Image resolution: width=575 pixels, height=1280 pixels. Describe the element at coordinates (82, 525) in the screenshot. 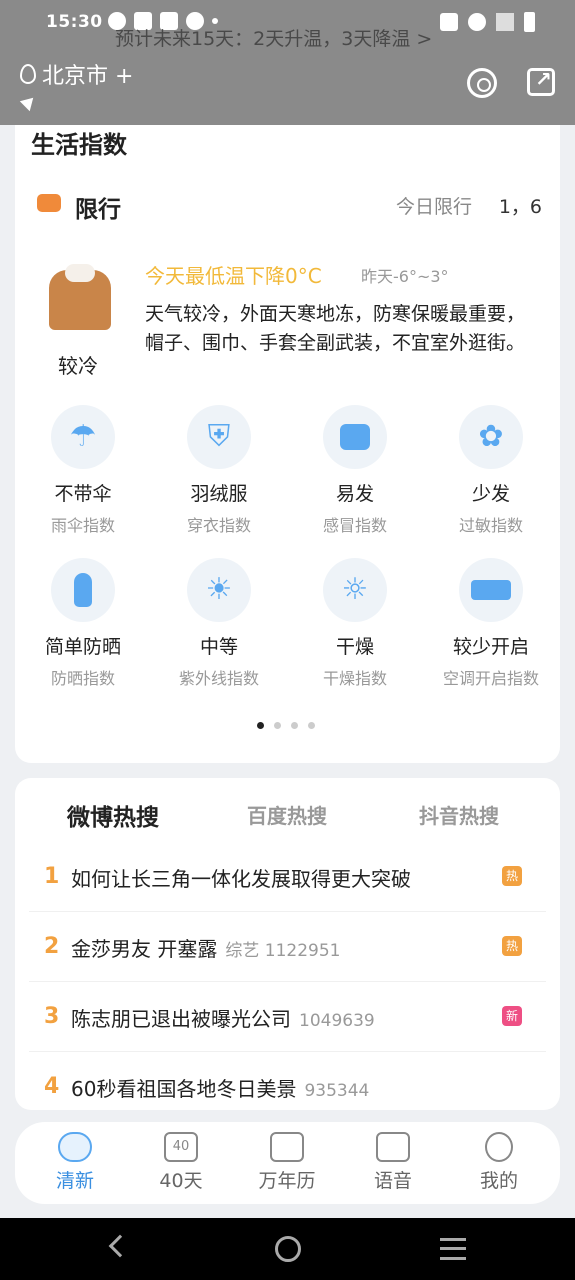

I see `index-name: 雨伞指数` at that location.